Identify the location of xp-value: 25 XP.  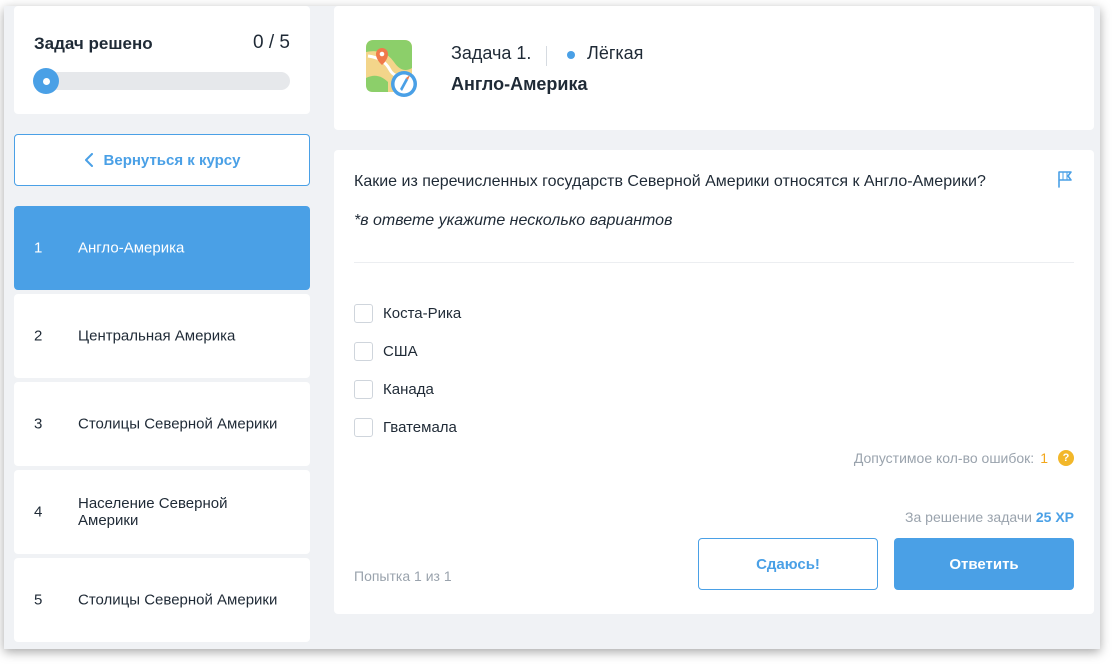
(1054, 517).